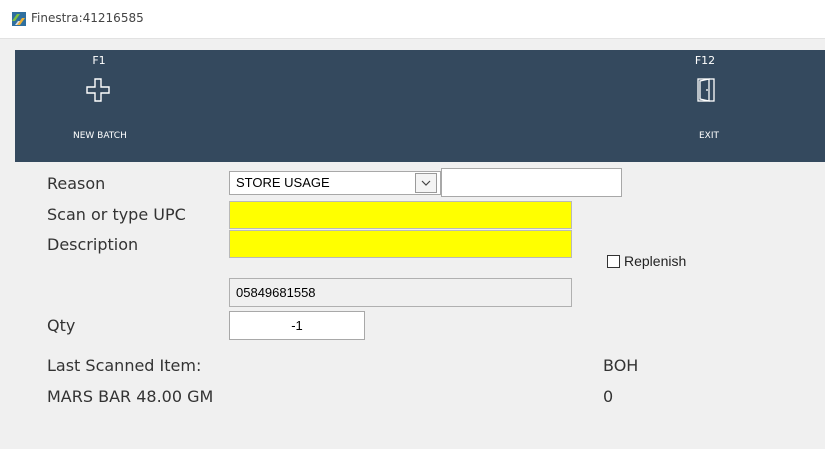 This screenshot has width=825, height=449. What do you see at coordinates (705, 106) in the screenshot?
I see `exit-button: F12 EXIT` at bounding box center [705, 106].